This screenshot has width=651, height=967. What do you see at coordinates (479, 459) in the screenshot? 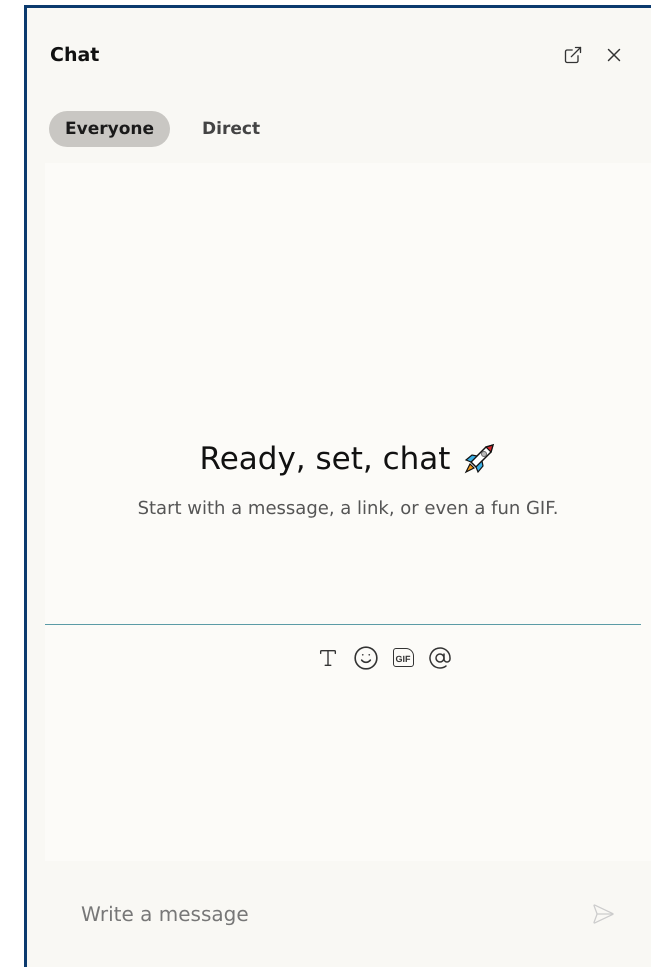
I see `rocket-icon` at bounding box center [479, 459].